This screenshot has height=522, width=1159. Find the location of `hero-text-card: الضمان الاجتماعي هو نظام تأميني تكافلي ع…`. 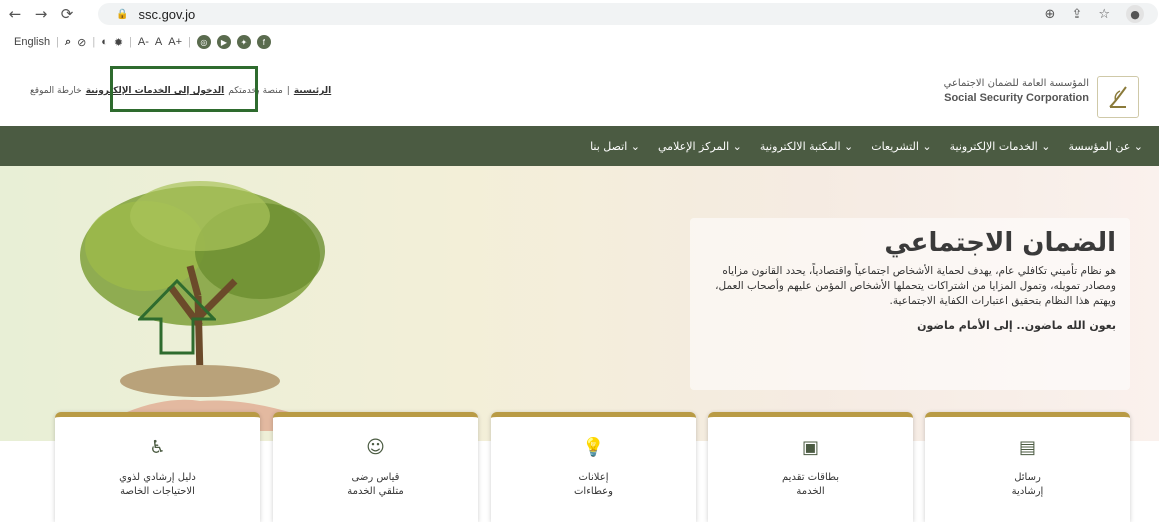

hero-text-card: الضمان الاجتماعي هو نظام تأميني تكافلي ع… is located at coordinates (910, 304).